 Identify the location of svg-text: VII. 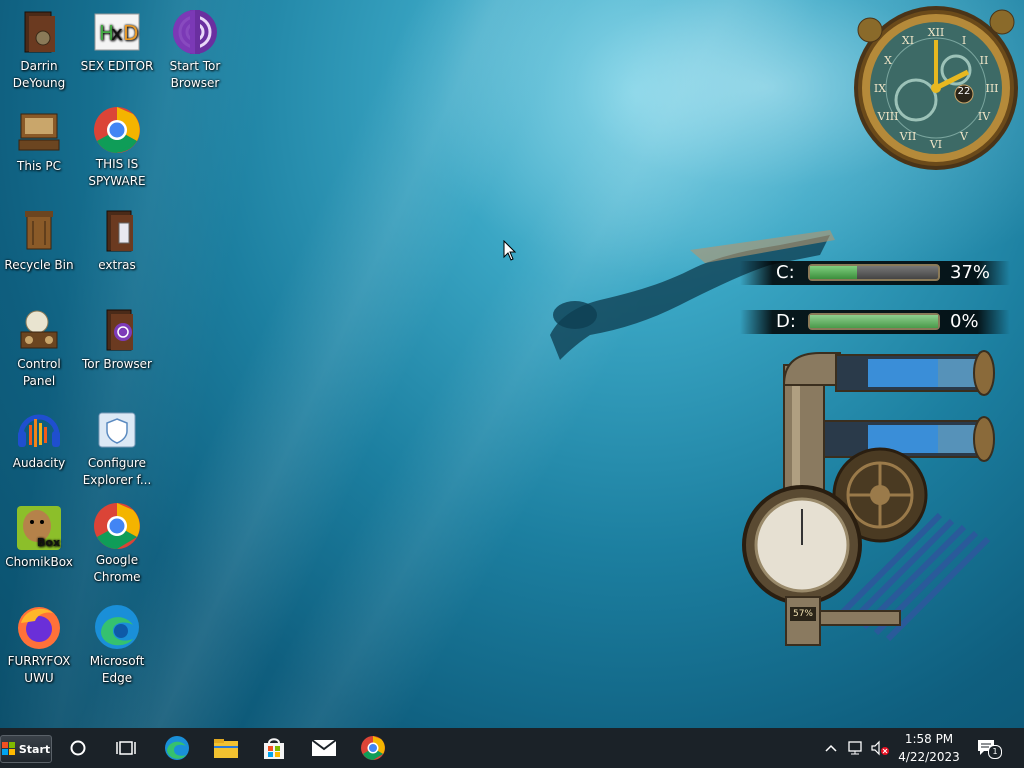
(908, 136).